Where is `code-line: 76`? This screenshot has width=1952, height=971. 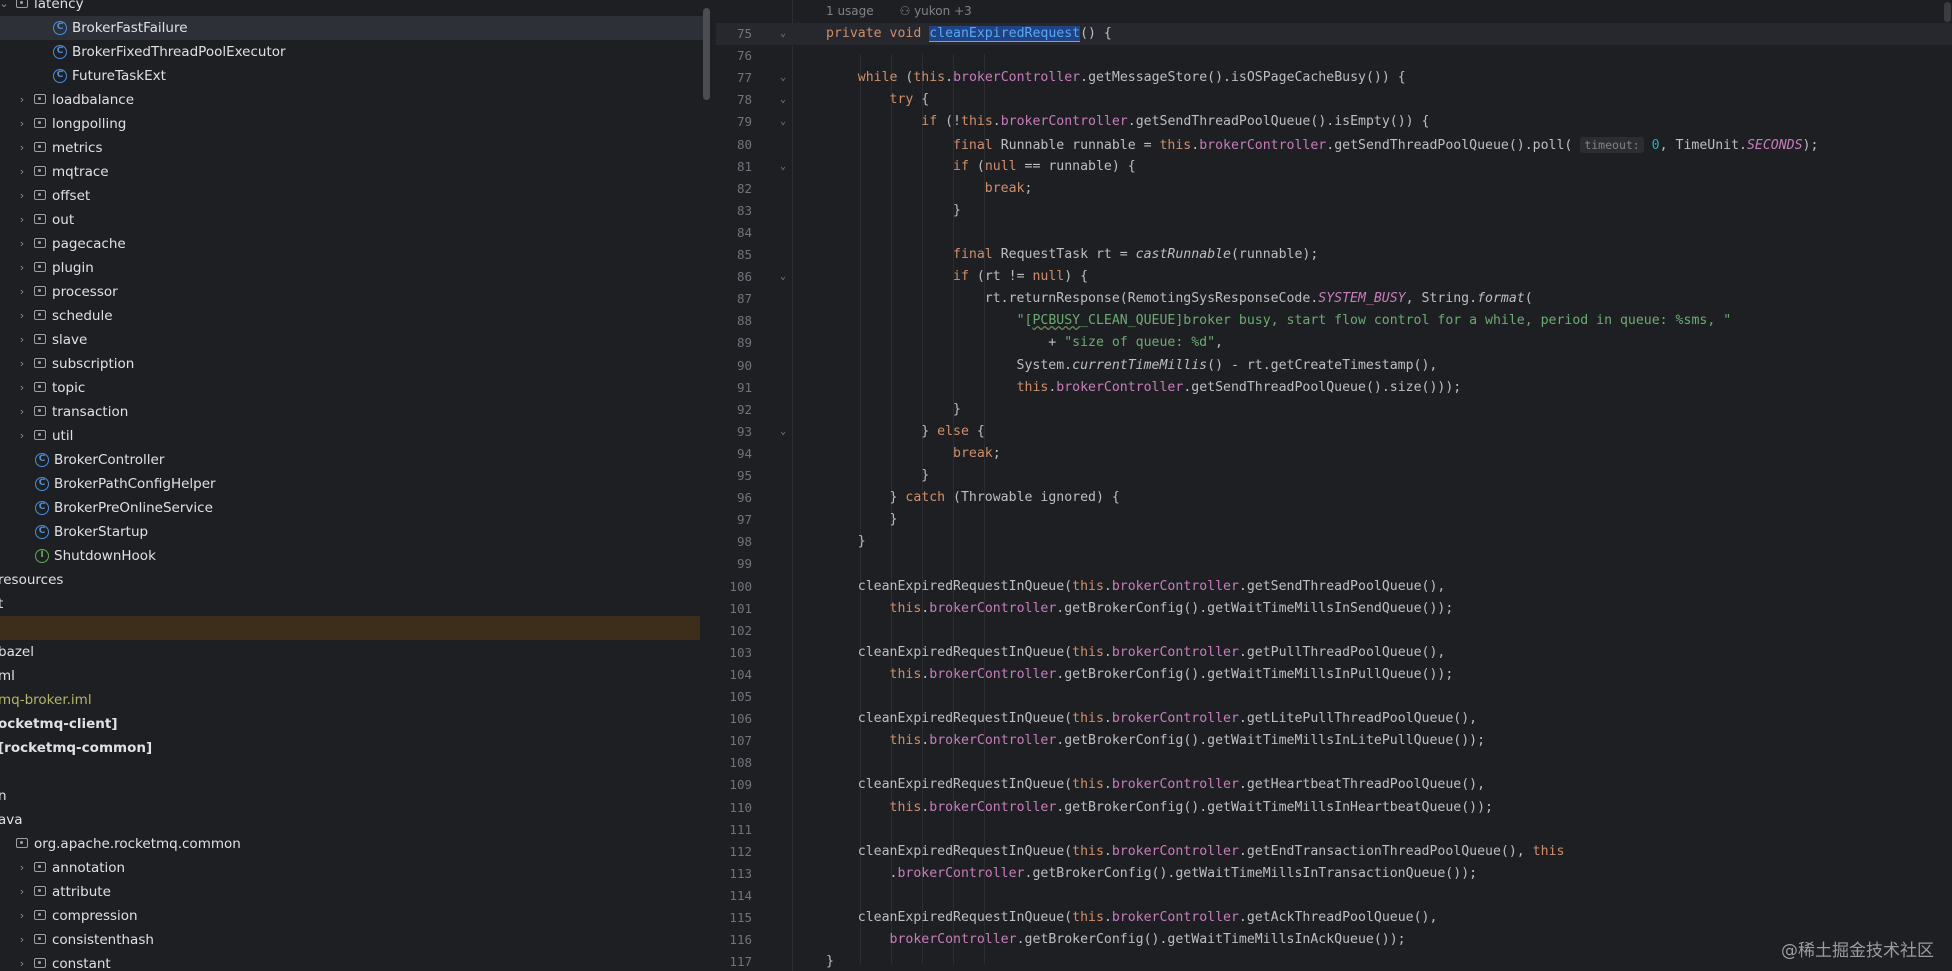
code-line: 76 is located at coordinates (1334, 56).